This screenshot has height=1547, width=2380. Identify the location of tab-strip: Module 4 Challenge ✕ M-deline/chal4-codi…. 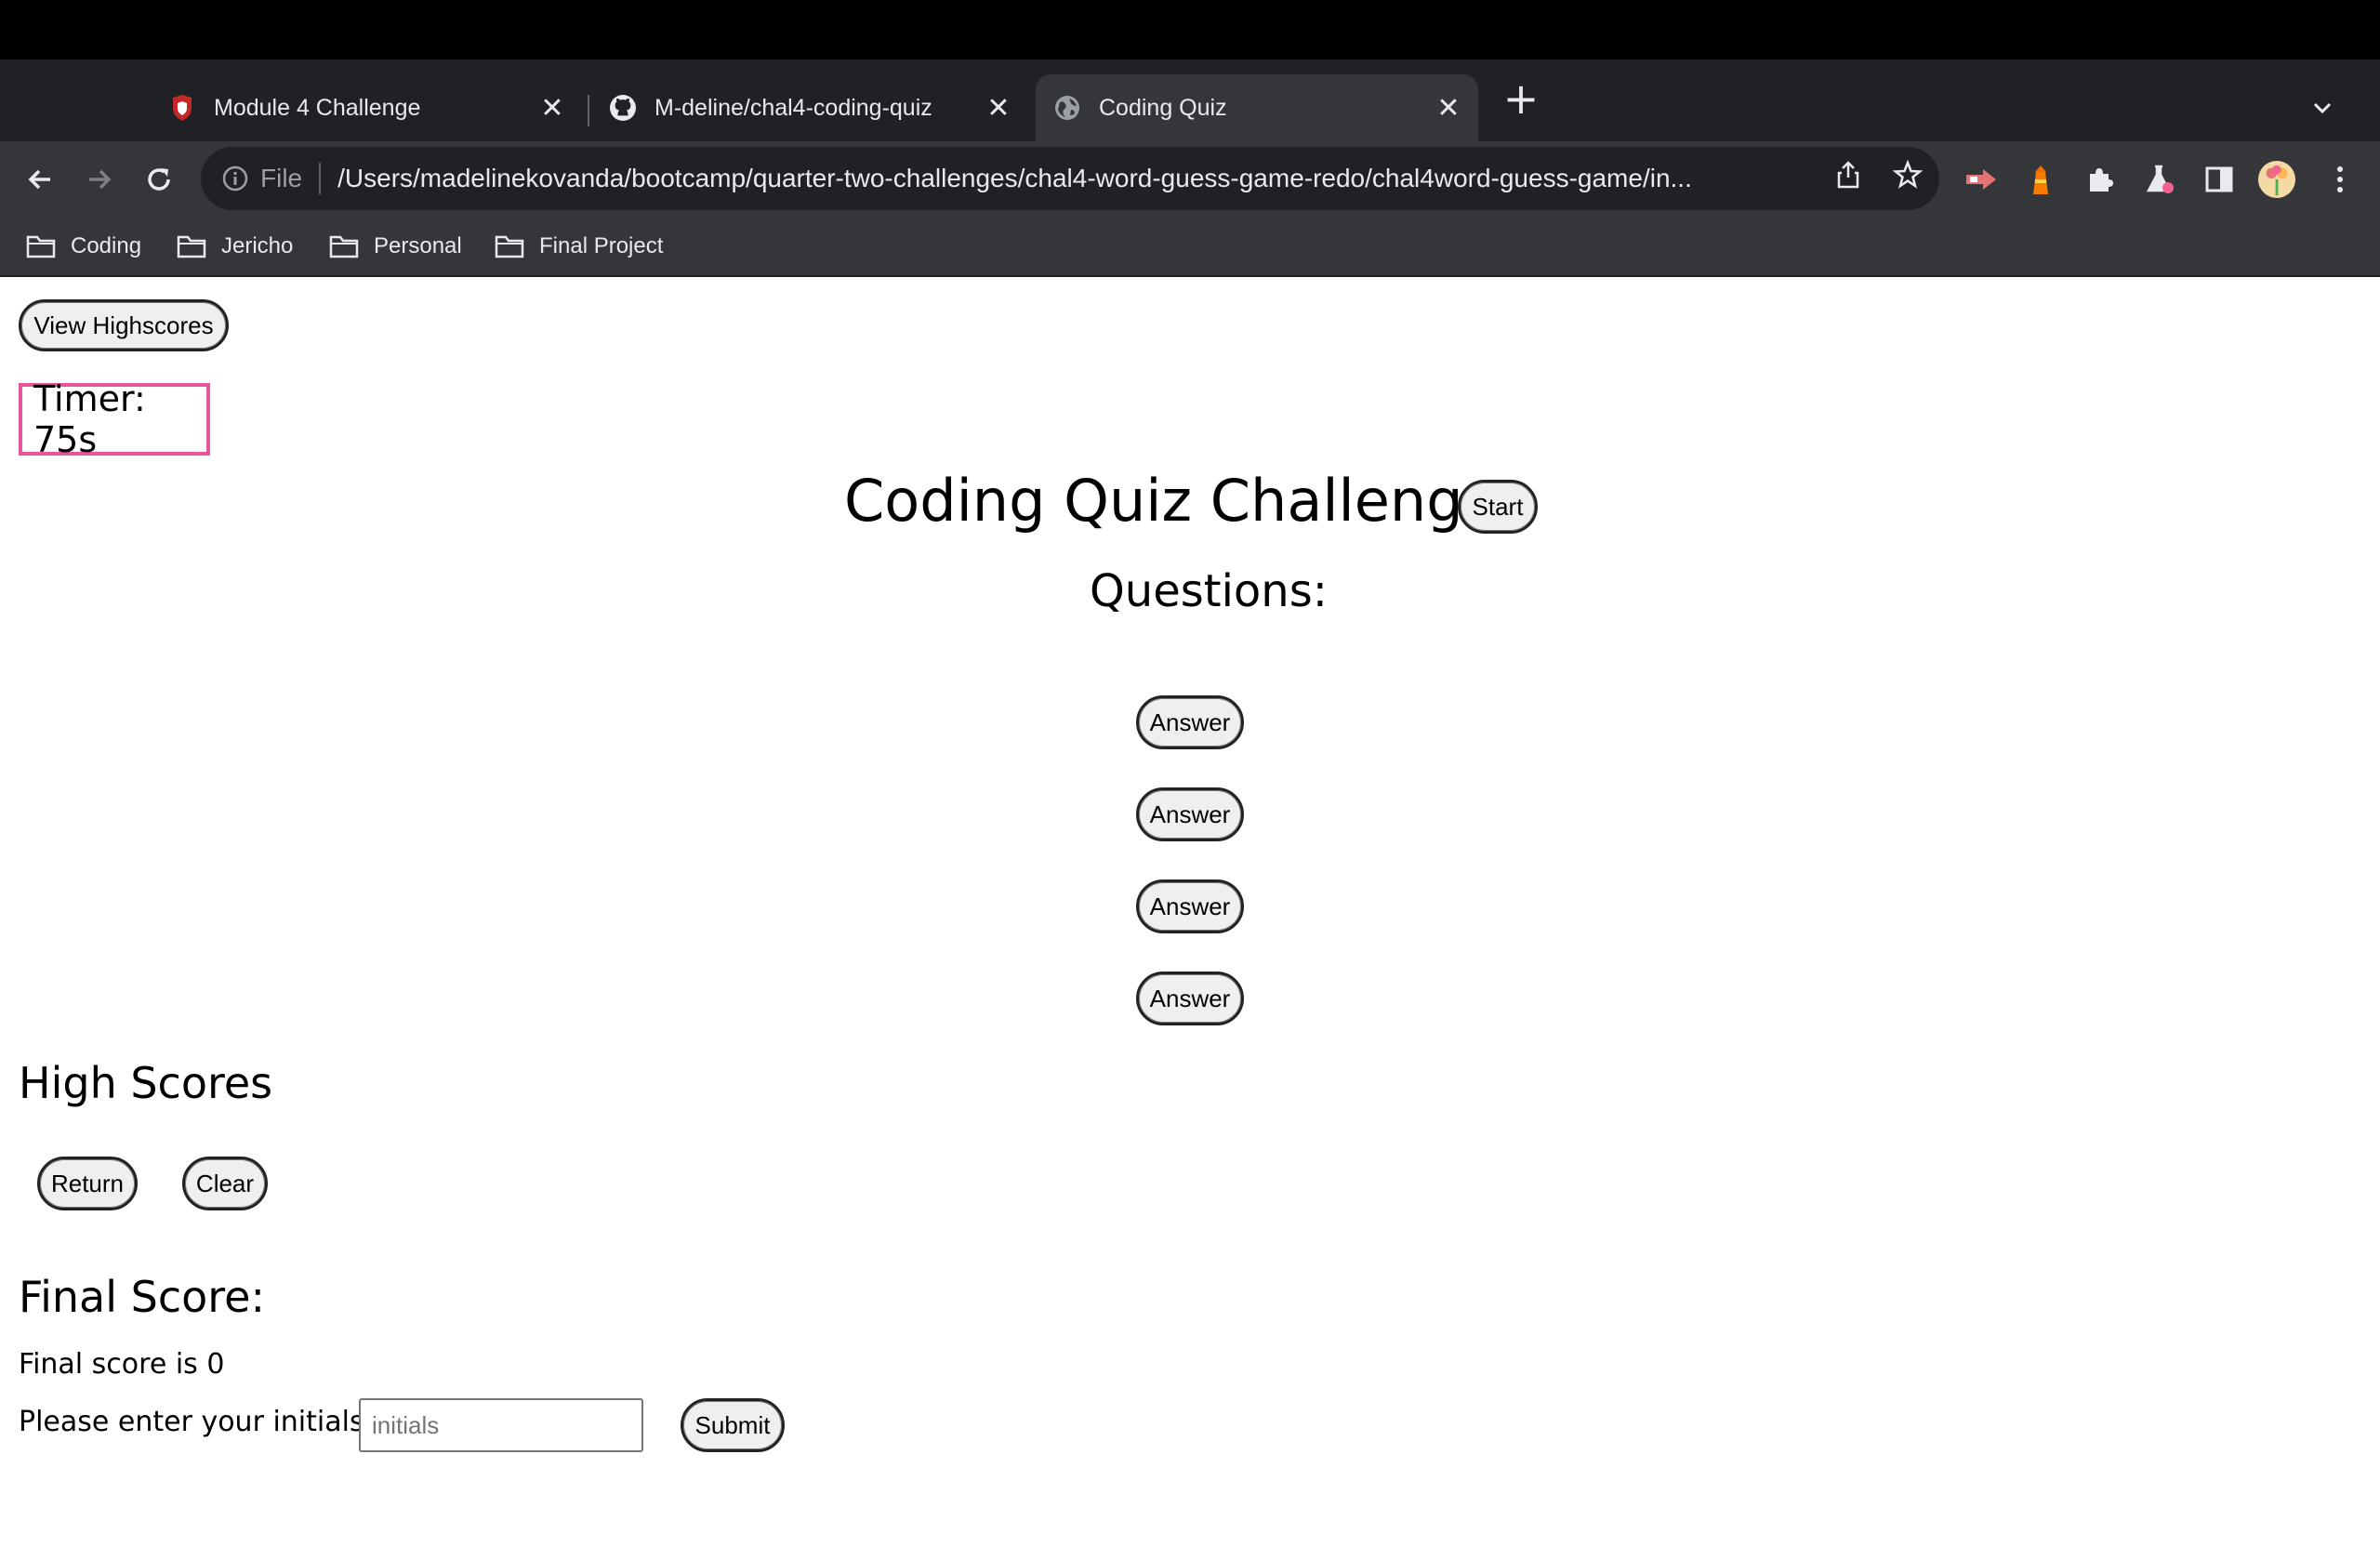
(1190, 100).